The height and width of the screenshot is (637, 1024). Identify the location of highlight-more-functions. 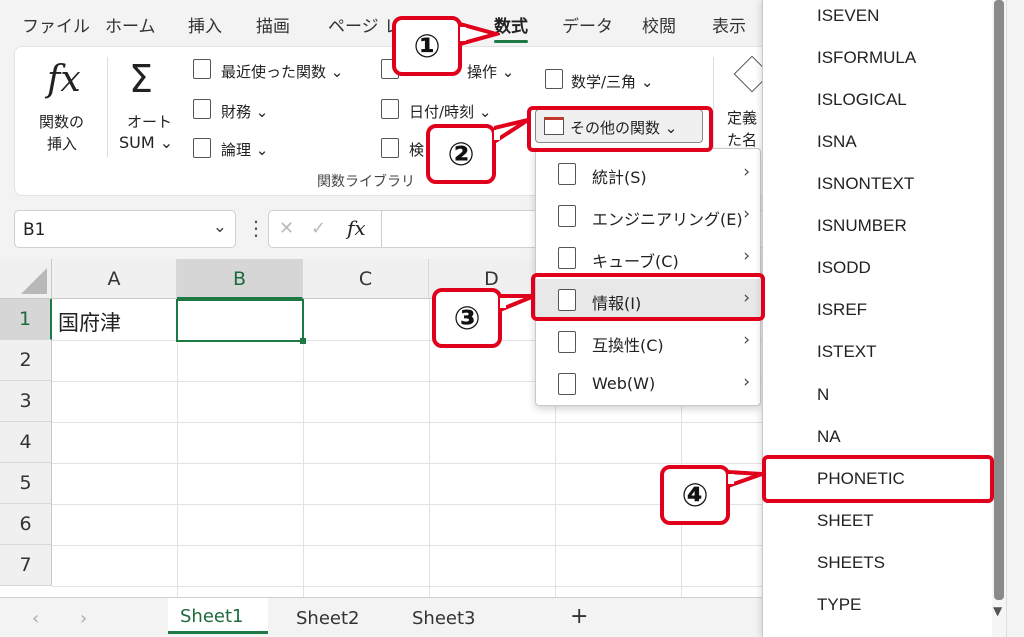
(620, 129).